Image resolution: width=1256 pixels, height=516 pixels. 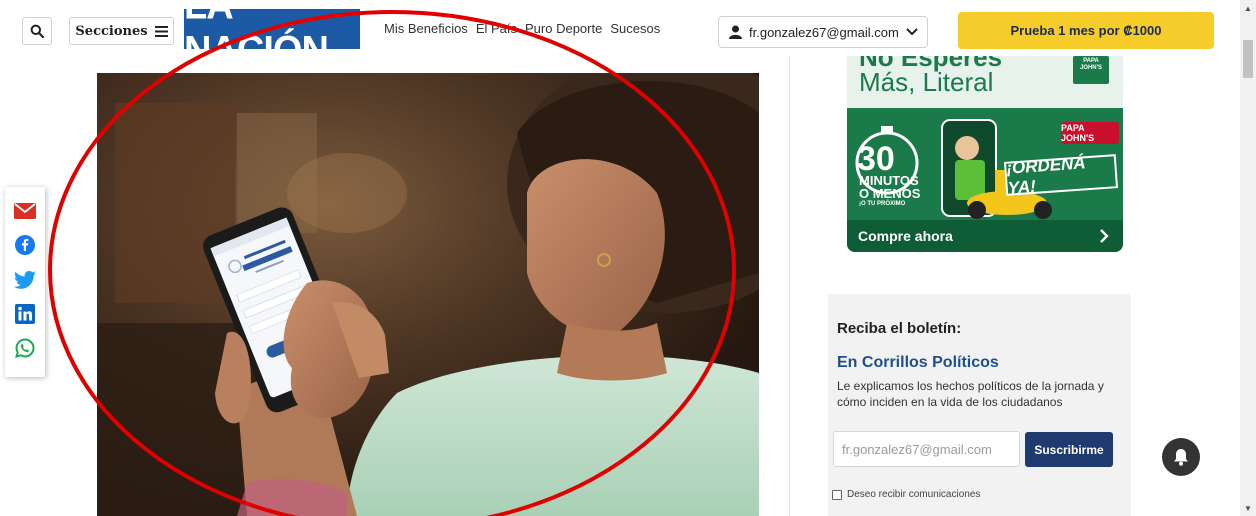 I want to click on account-email: fr.gonzalez67@gmail.com, so click(x=824, y=32).